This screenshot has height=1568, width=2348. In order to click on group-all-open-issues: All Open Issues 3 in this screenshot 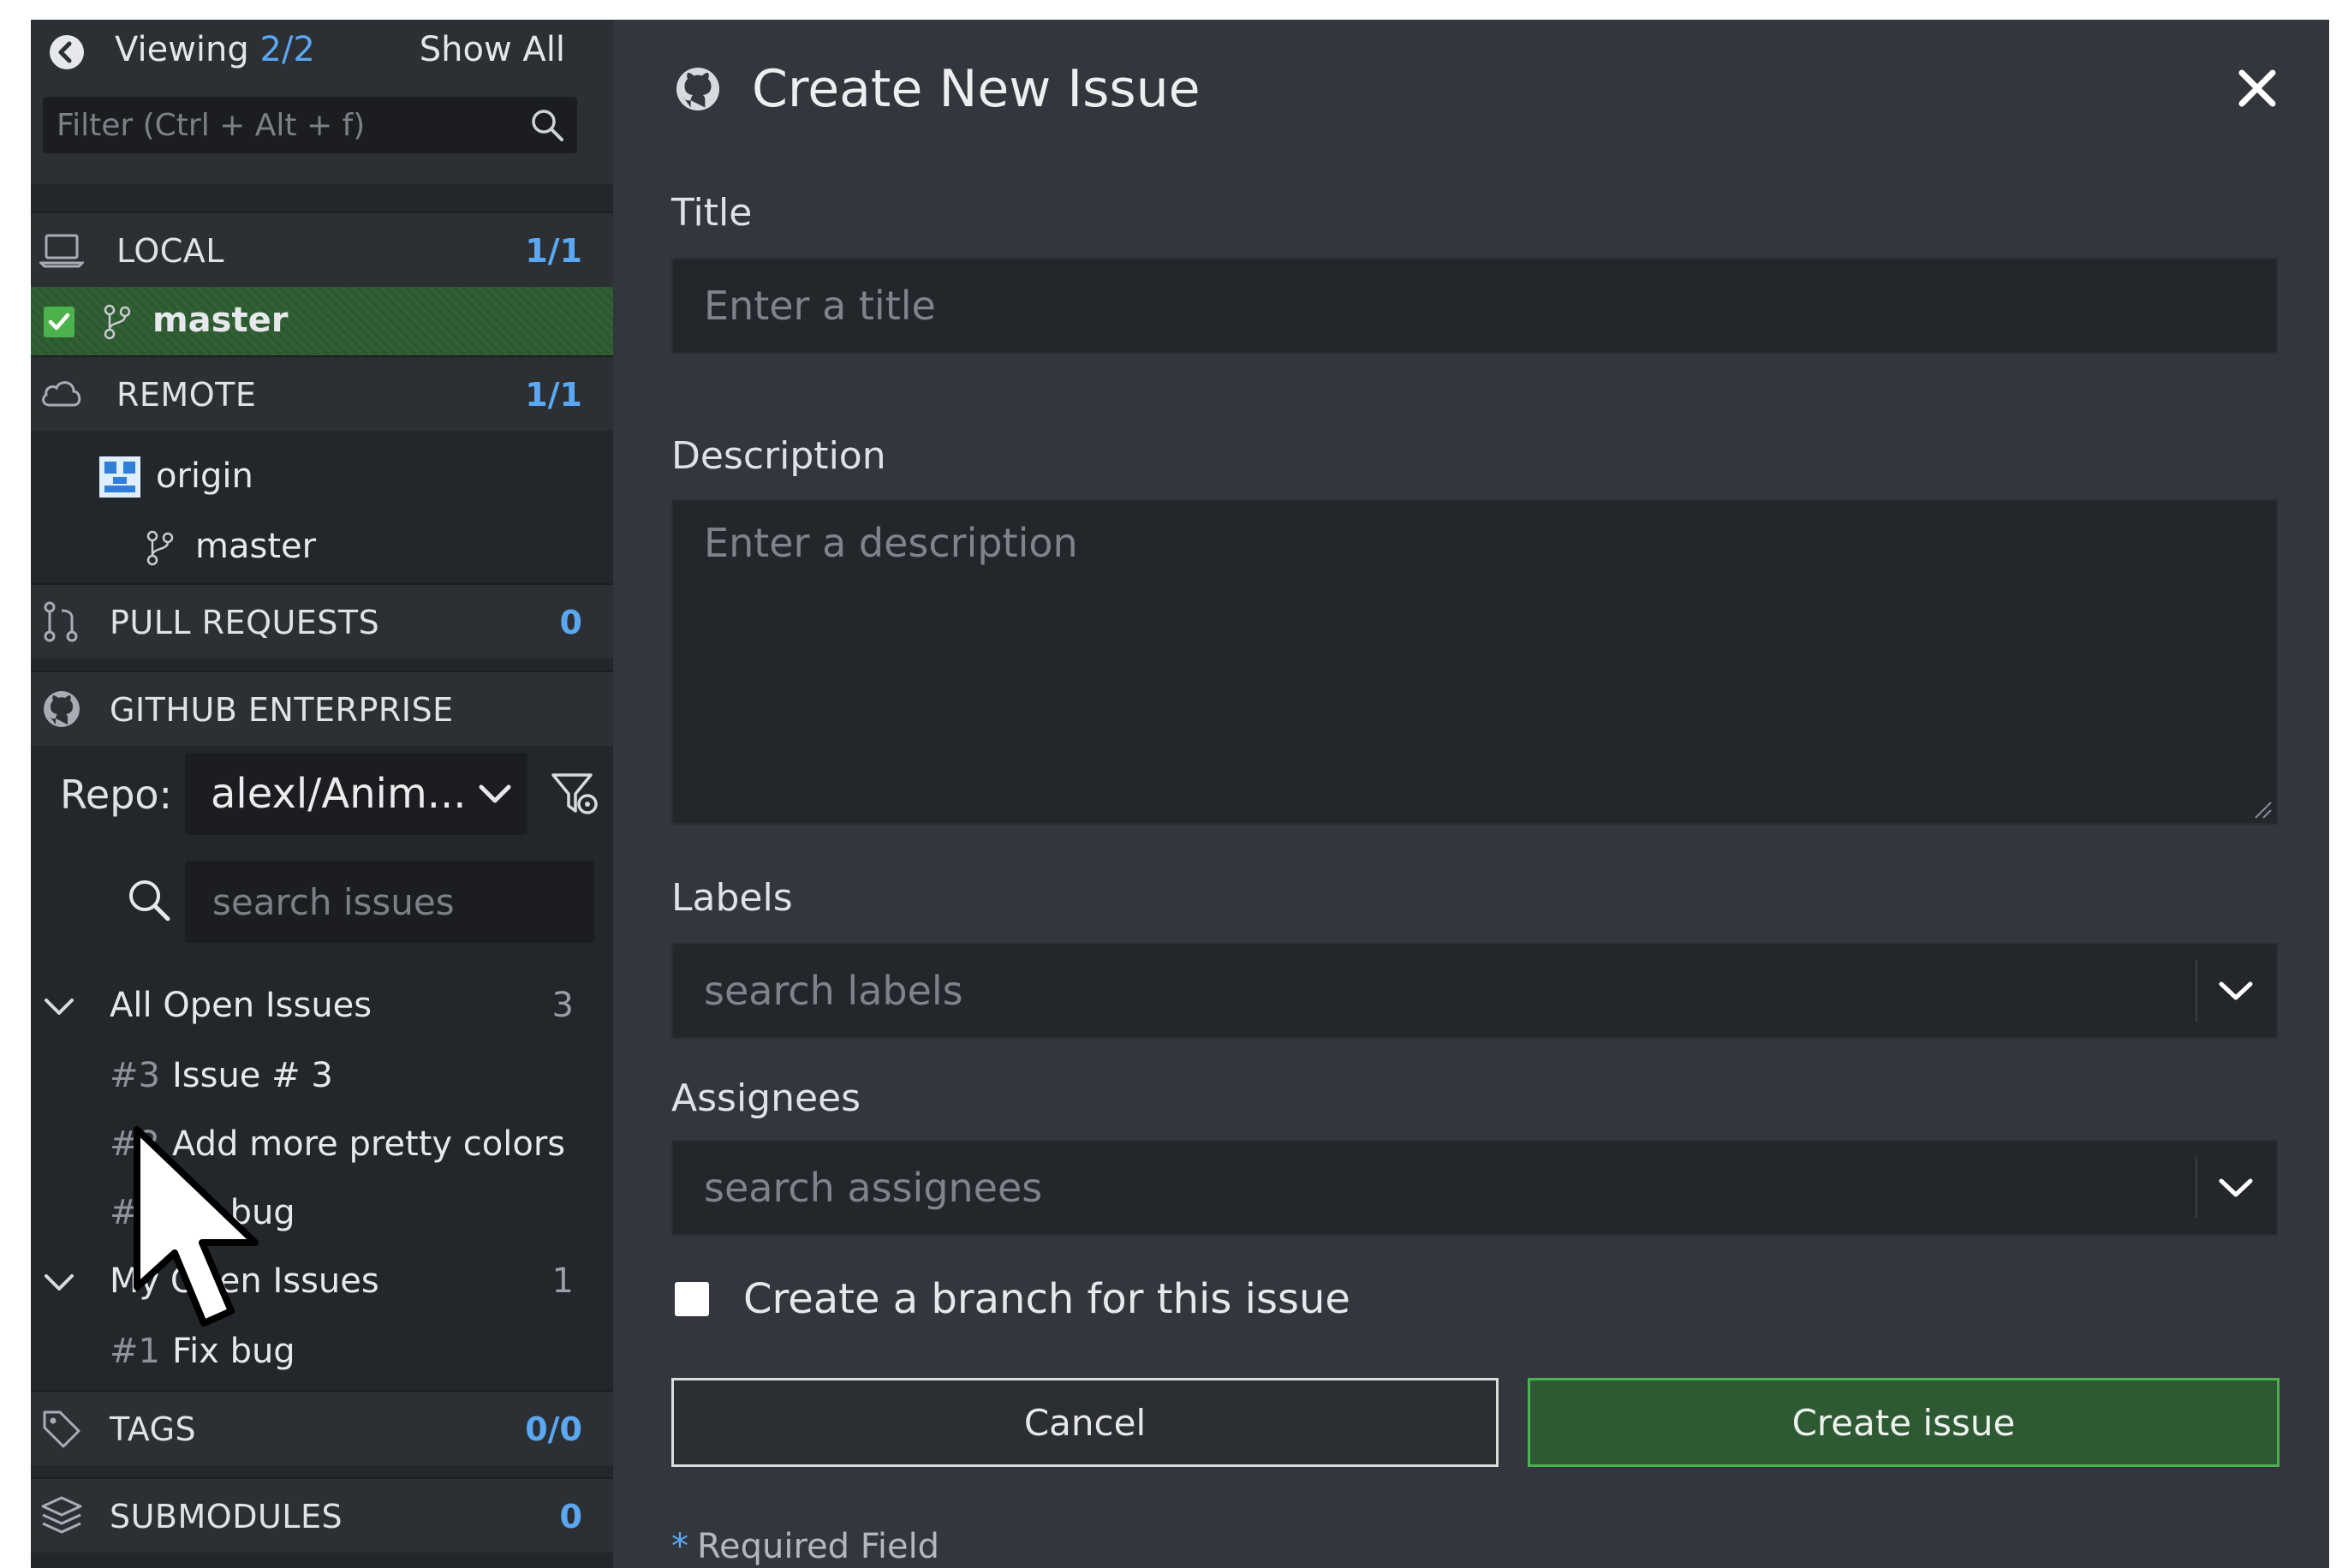, I will do `click(322, 1007)`.